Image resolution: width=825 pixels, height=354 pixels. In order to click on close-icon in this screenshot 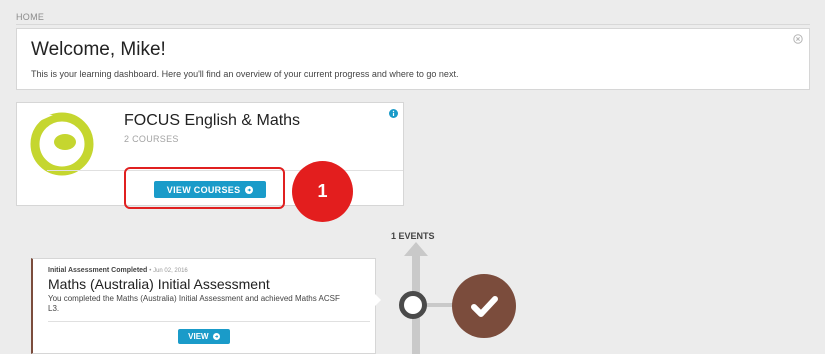, I will do `click(798, 39)`.